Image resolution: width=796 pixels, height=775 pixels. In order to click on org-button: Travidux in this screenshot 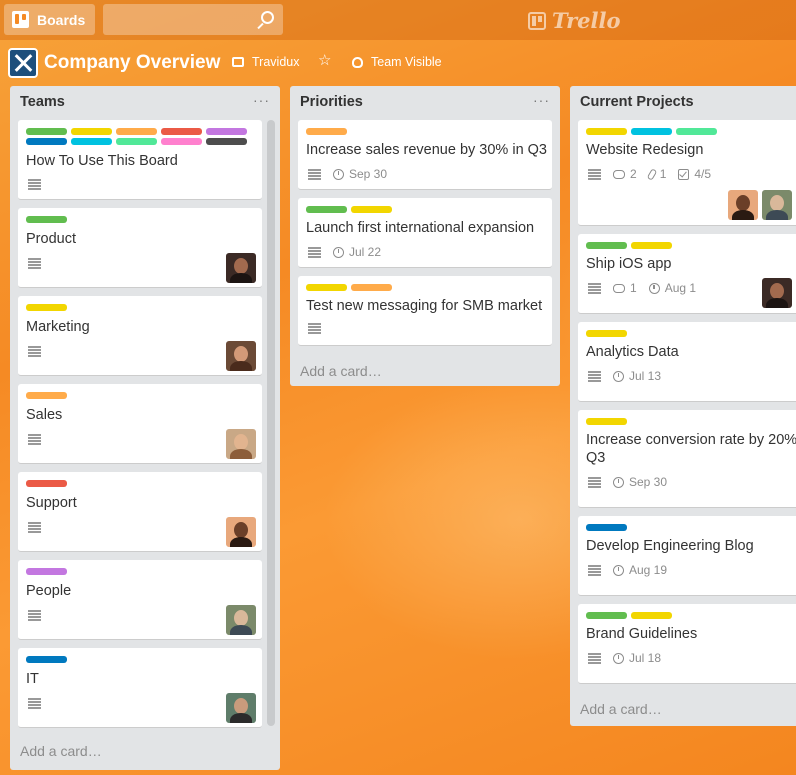, I will do `click(265, 62)`.